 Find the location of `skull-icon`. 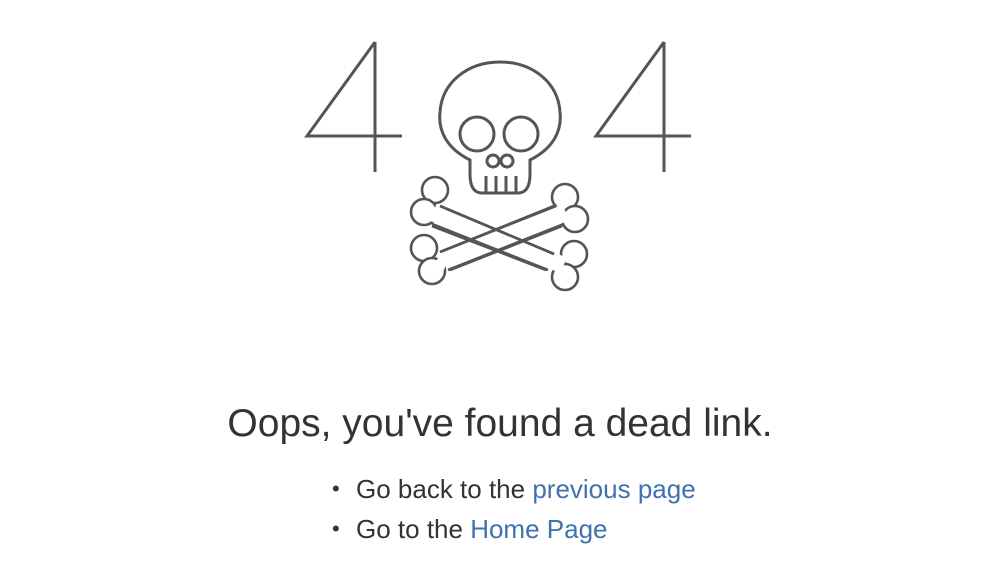

skull-icon is located at coordinates (500, 127).